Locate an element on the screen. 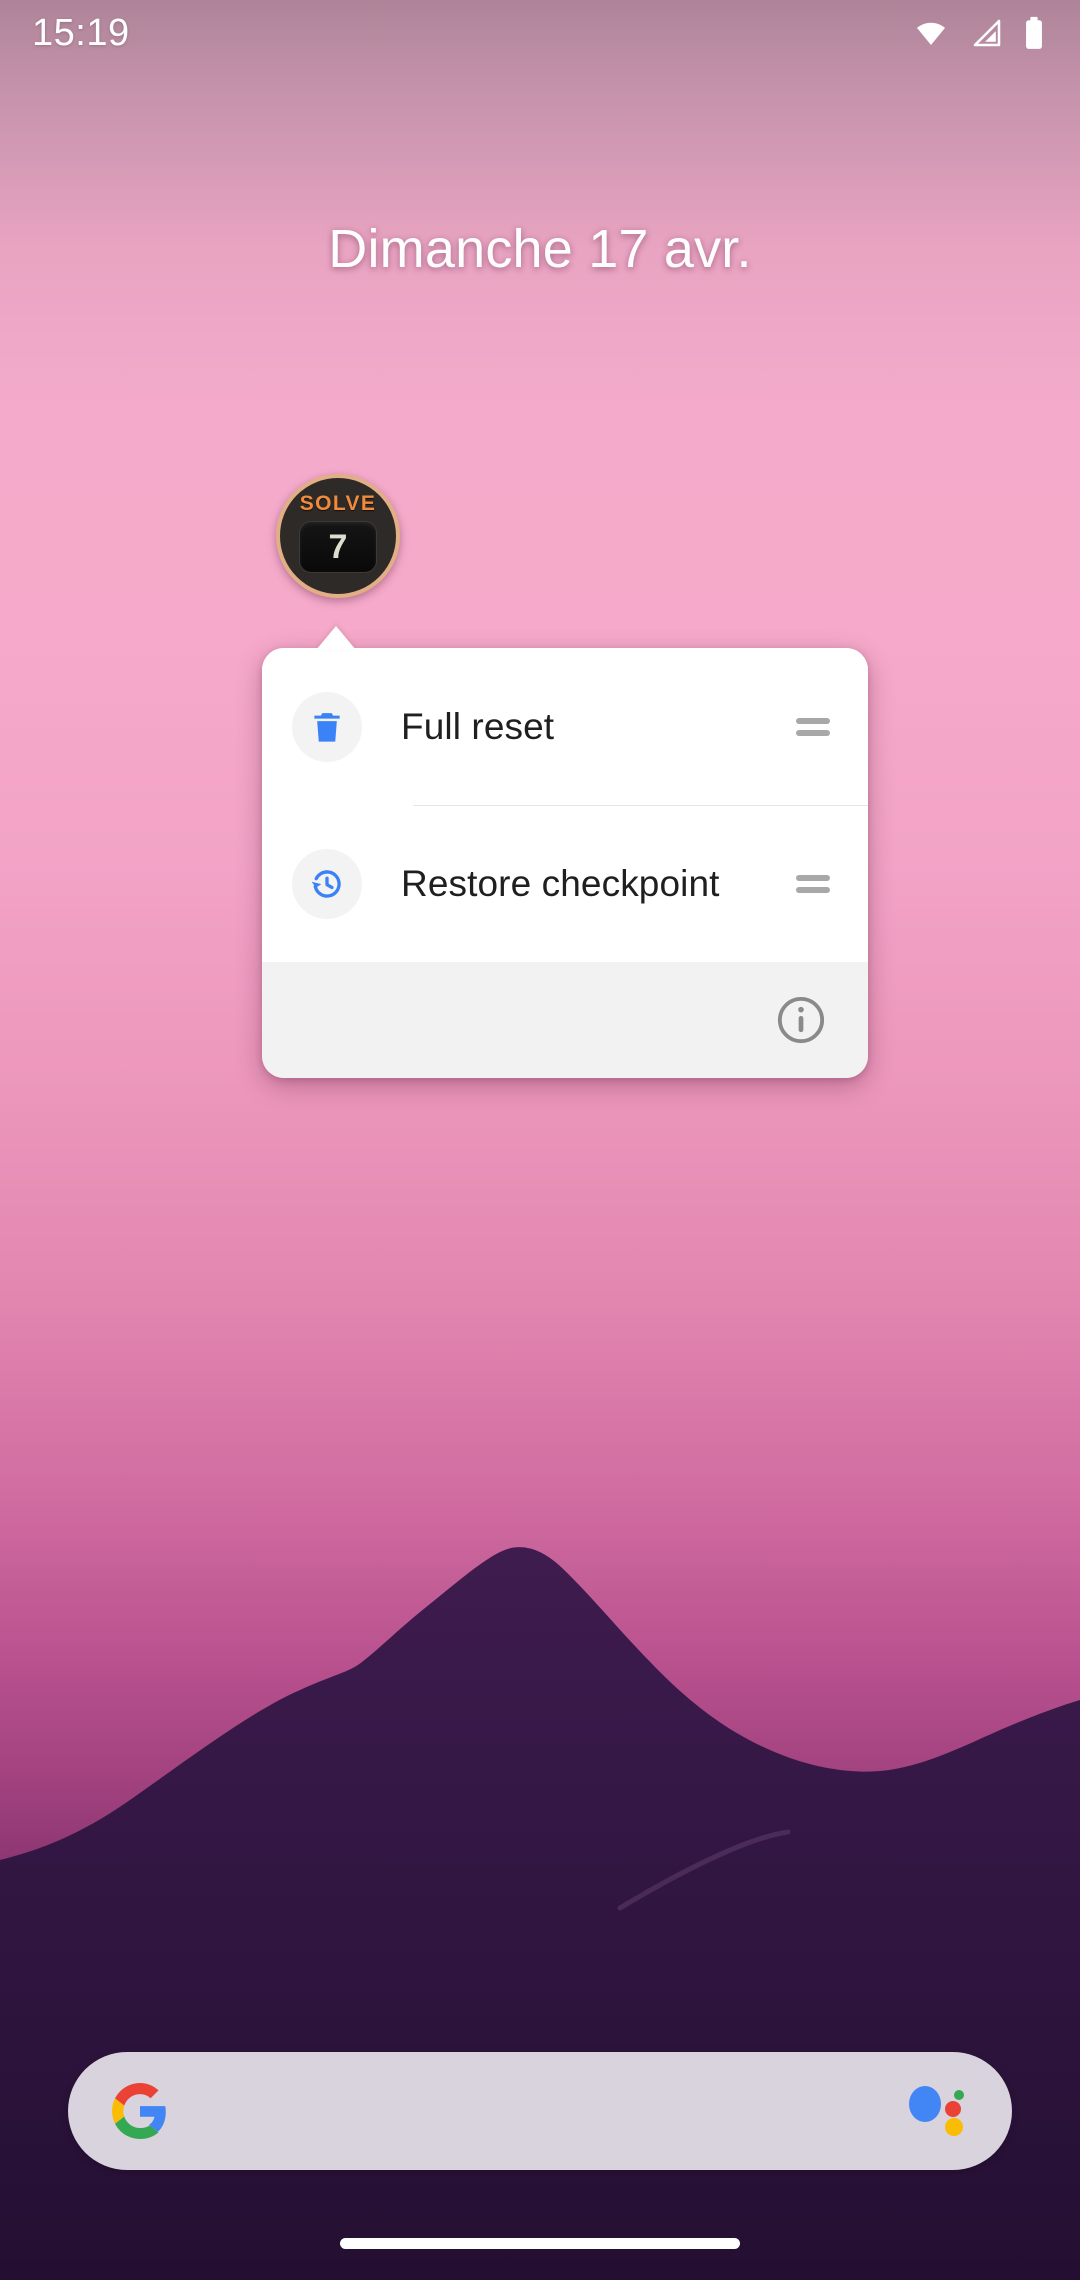 Image resolution: width=1080 pixels, height=2280 pixels. status-bar: 15:19 is located at coordinates (540, 33).